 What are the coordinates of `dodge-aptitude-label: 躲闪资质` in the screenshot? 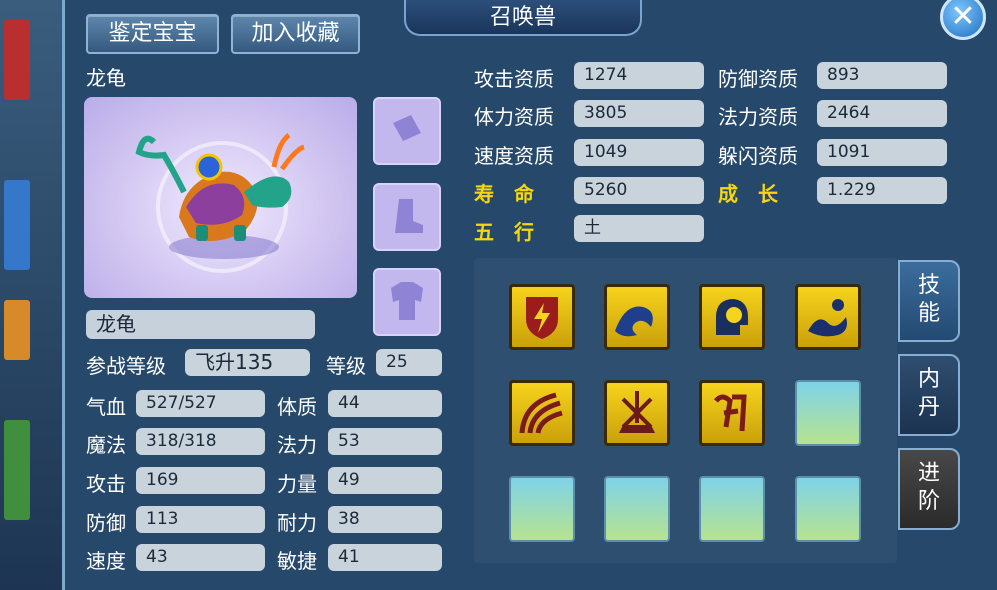 It's located at (758, 156).